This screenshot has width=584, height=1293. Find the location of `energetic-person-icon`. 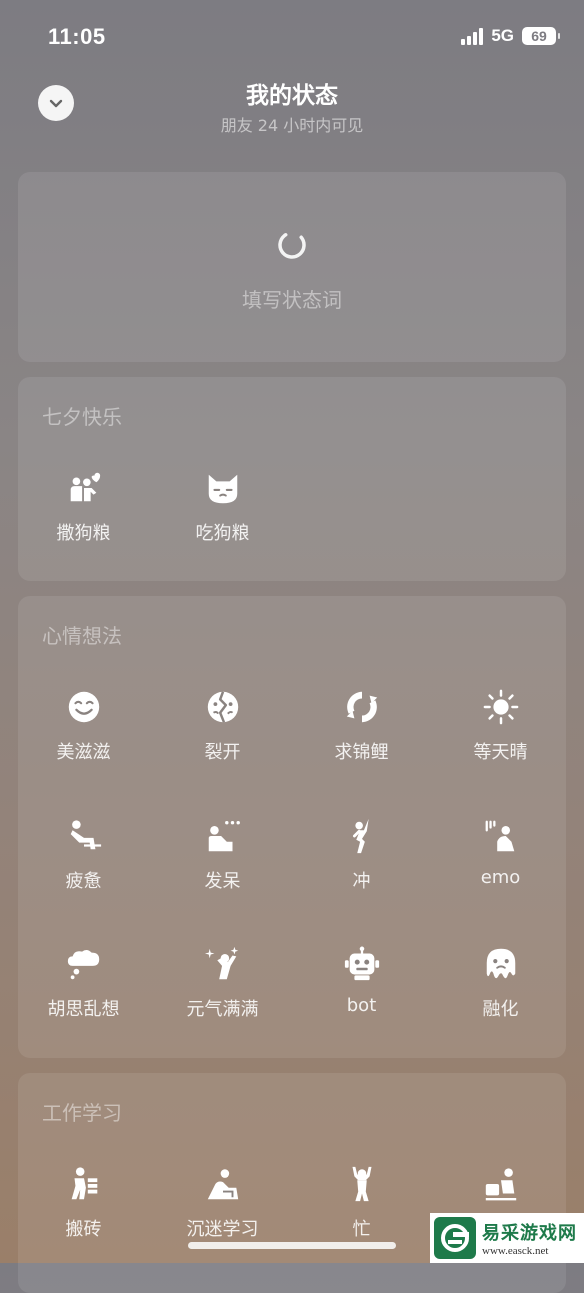

energetic-person-icon is located at coordinates (221, 963).